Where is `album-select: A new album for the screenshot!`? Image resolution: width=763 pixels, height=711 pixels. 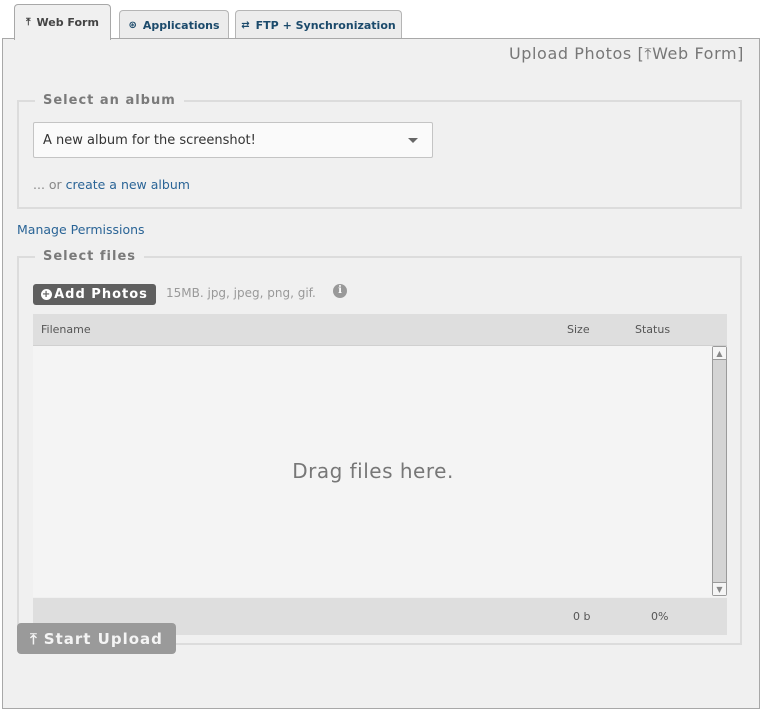
album-select: A new album for the screenshot! is located at coordinates (233, 140).